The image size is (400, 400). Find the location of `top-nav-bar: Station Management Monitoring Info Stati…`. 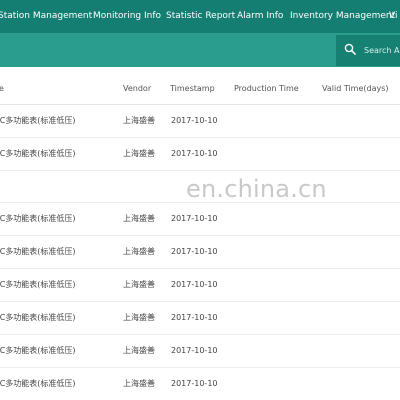

top-nav-bar: Station Management Monitoring Info Stati… is located at coordinates (200, 16).